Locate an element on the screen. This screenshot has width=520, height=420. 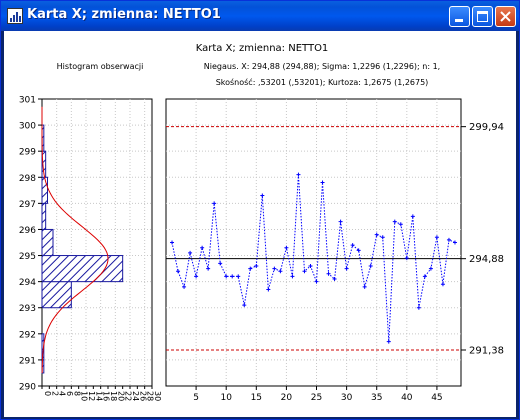
y-tick-label: 298 is located at coordinates (27, 179).